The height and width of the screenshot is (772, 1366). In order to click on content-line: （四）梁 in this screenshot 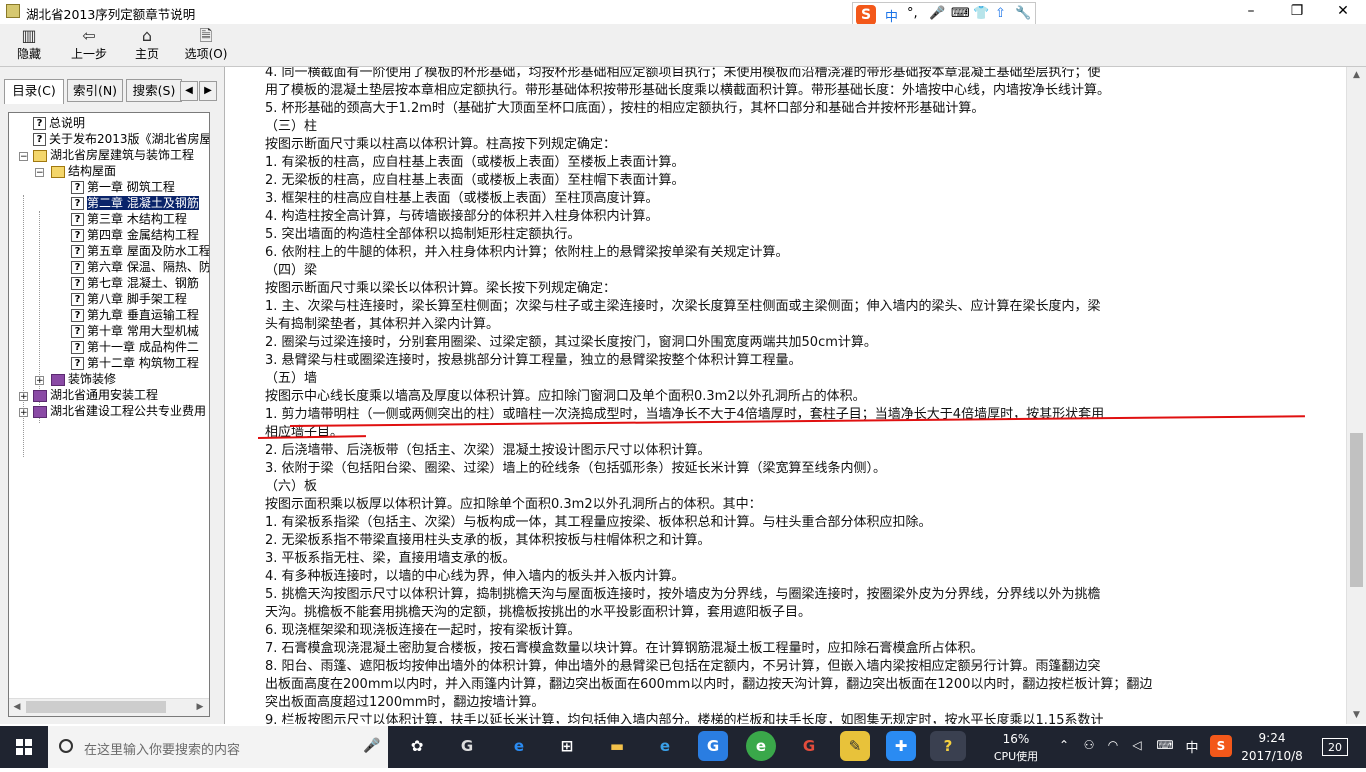, I will do `click(291, 270)`.